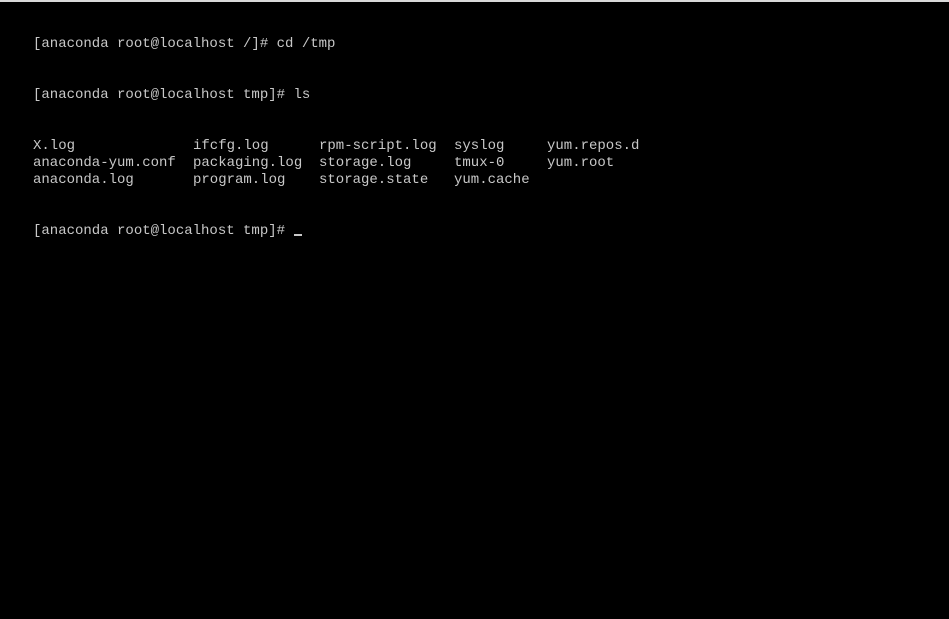 The width and height of the screenshot is (949, 619). What do you see at coordinates (298, 235) in the screenshot?
I see `text-cursor` at bounding box center [298, 235].